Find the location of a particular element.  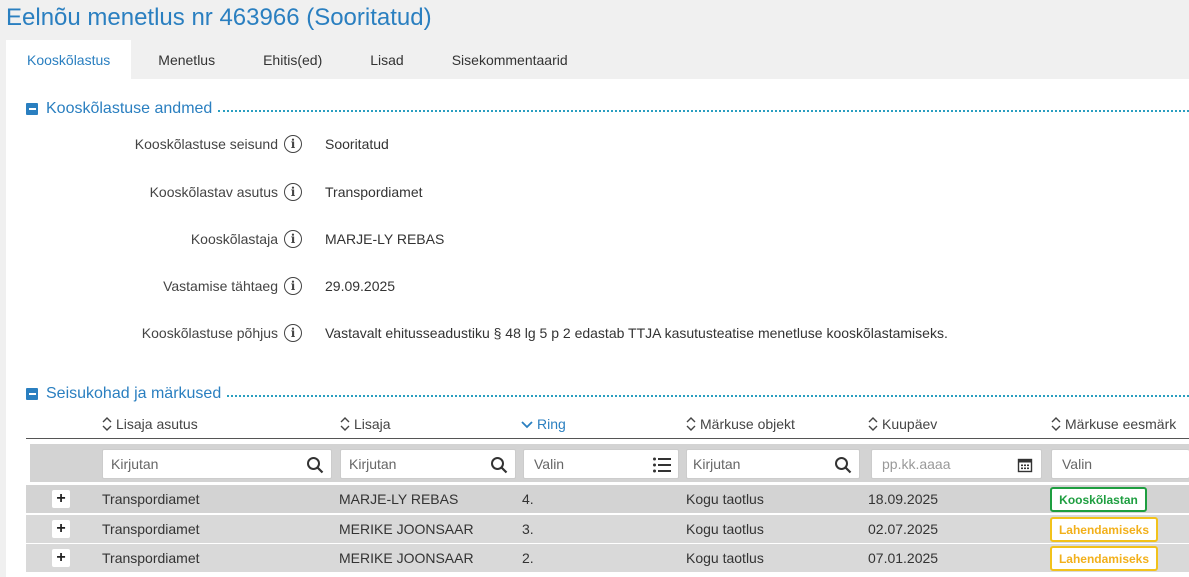

cell-kuupaev: 07.01.2025 is located at coordinates (903, 558).